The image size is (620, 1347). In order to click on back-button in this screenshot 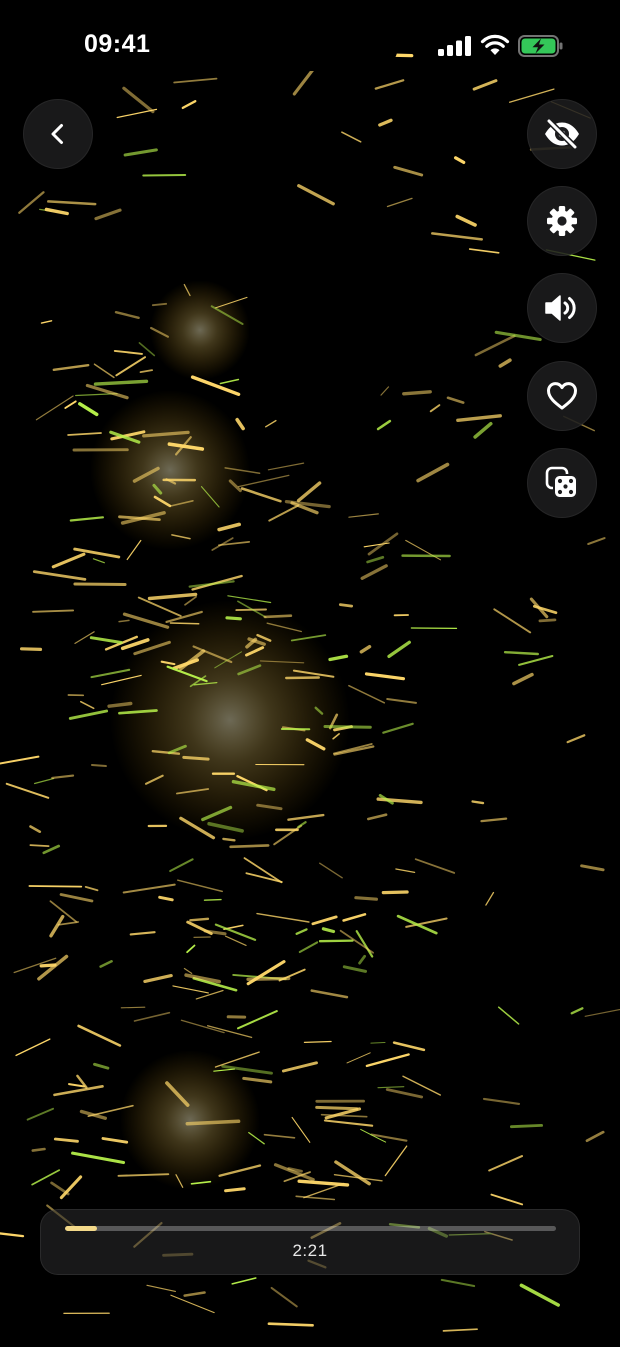, I will do `click(58, 134)`.